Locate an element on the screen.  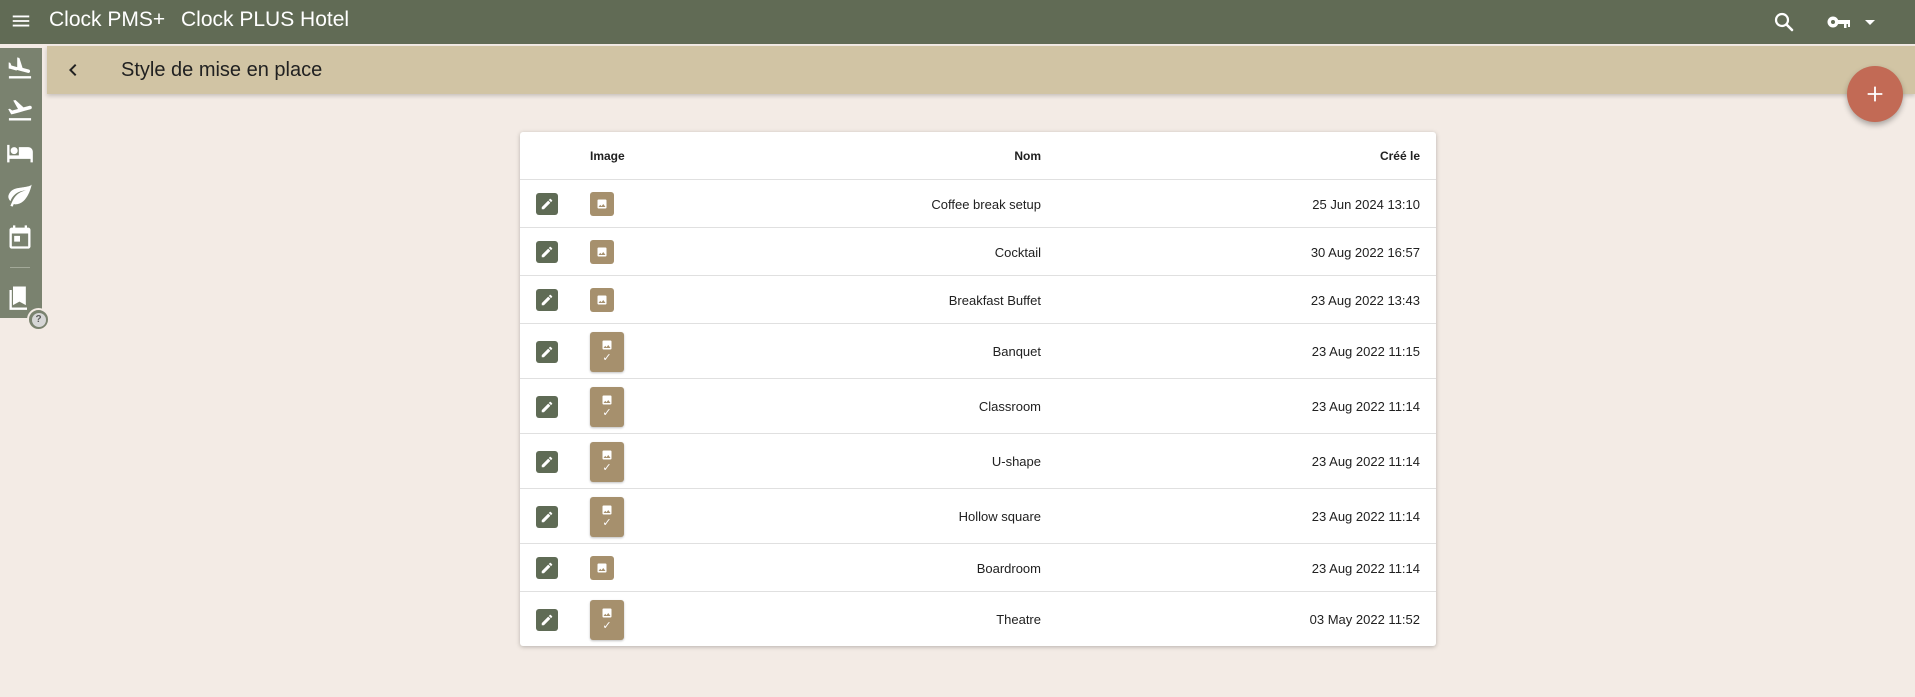
table-row: Boardroom 23 Aug 2022 11:14 is located at coordinates (978, 568).